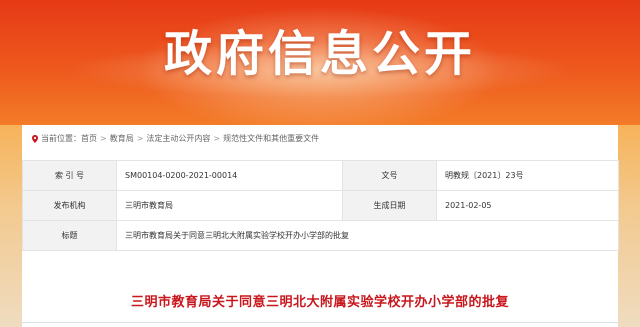  What do you see at coordinates (122, 139) in the screenshot?
I see `breadcrumb-link-education-bureau: 教育局` at bounding box center [122, 139].